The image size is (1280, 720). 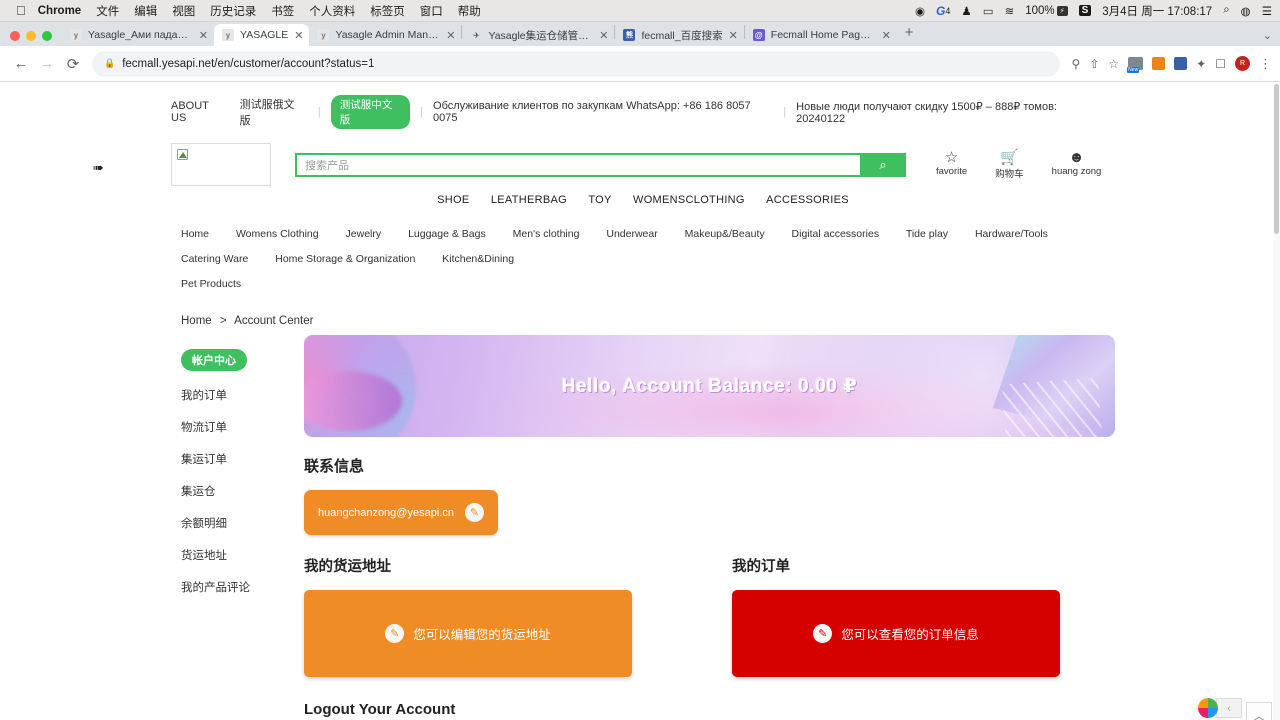 I want to click on chrome-menu-kebab-icon: ⋮, so click(x=1265, y=64).